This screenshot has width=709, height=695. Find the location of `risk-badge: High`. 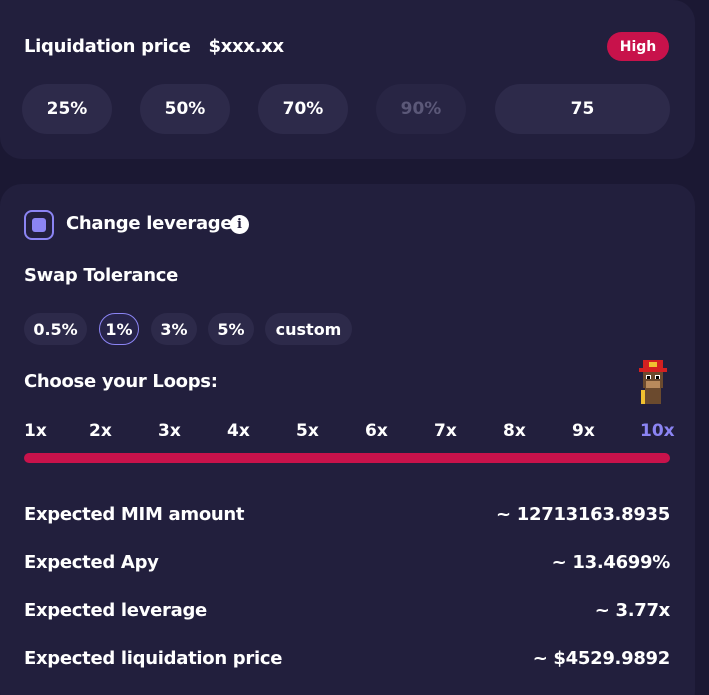

risk-badge: High is located at coordinates (638, 46).